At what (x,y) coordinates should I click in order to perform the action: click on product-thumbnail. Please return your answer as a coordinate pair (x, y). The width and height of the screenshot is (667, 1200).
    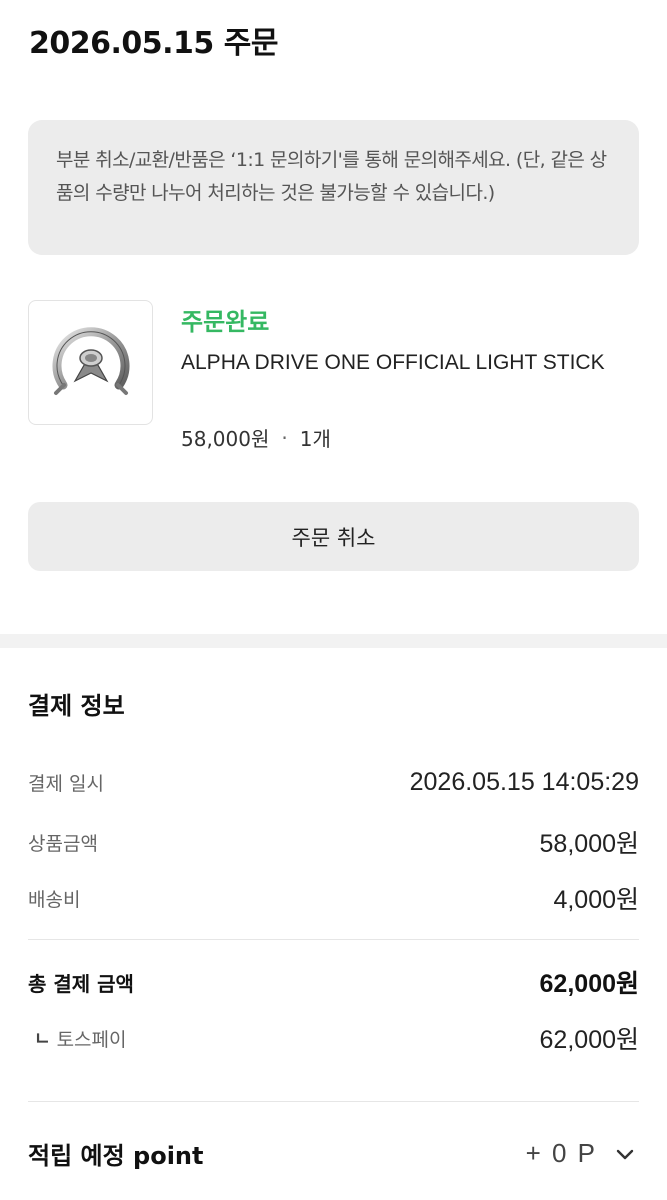
    Looking at the image, I should click on (90, 362).